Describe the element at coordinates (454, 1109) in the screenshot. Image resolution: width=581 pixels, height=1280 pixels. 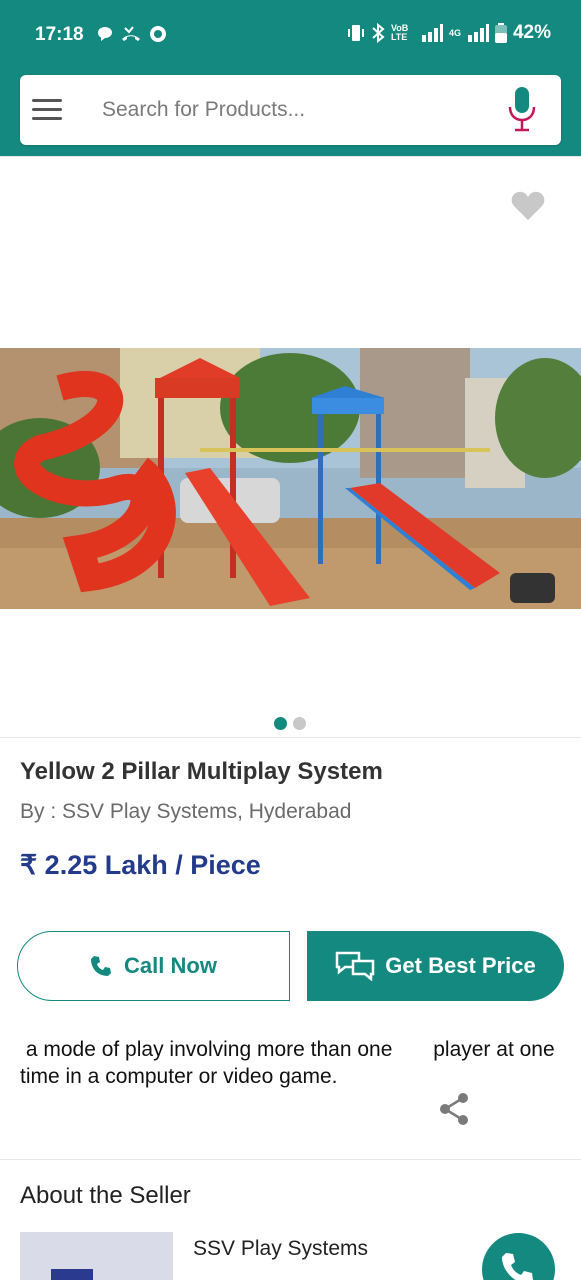
I see `share-icon` at that location.